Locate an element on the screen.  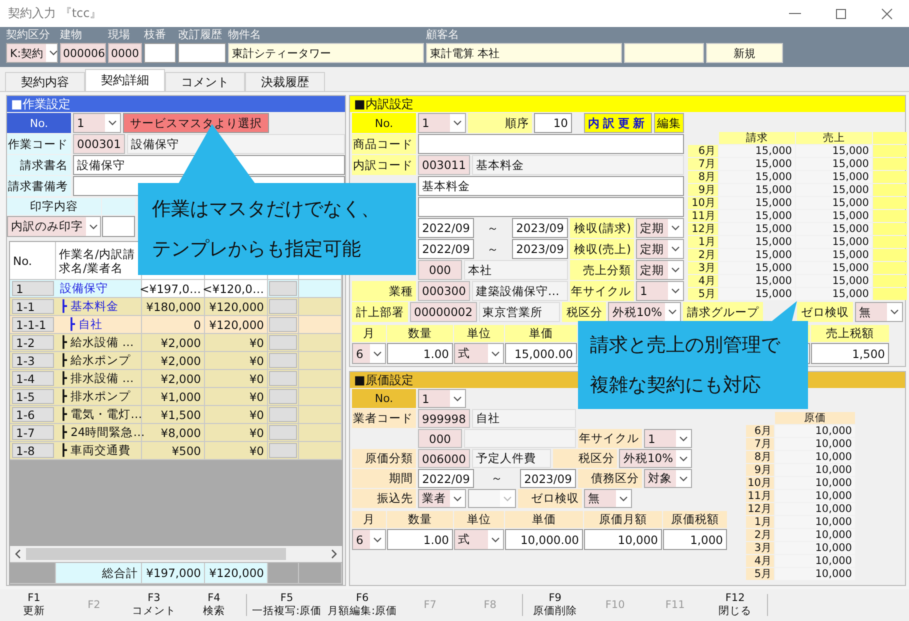
function-key-button: F1 更新 is located at coordinates (34, 605).